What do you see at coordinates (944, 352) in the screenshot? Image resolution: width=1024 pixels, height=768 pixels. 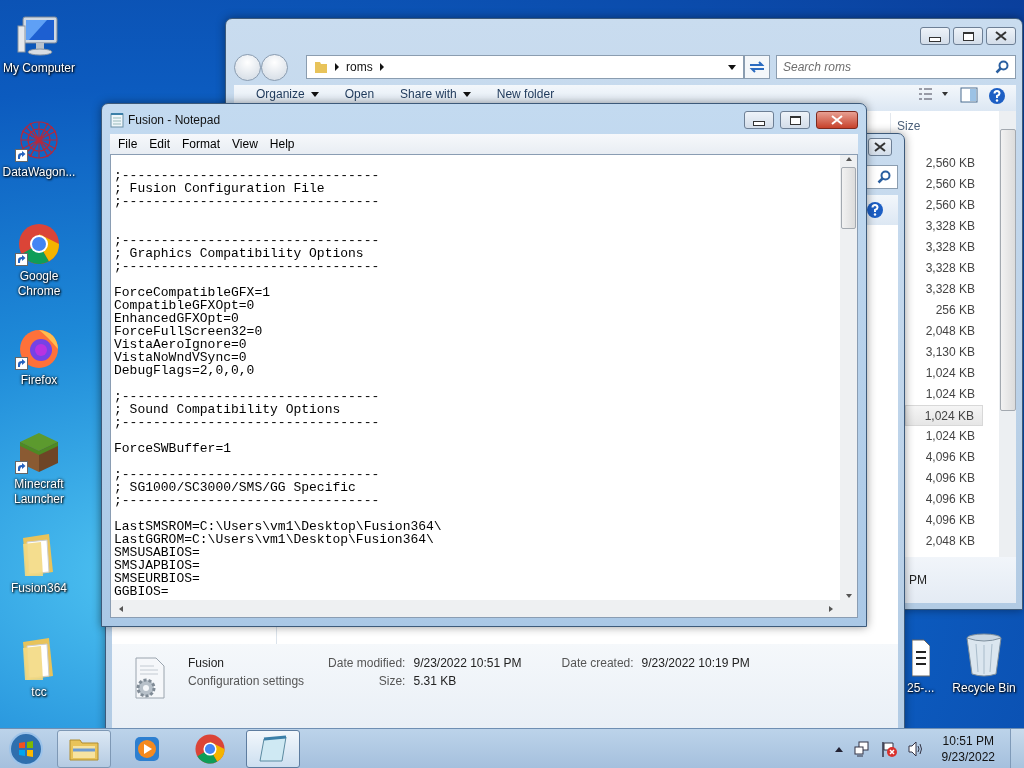 I see `file-row: 3,130 KB` at bounding box center [944, 352].